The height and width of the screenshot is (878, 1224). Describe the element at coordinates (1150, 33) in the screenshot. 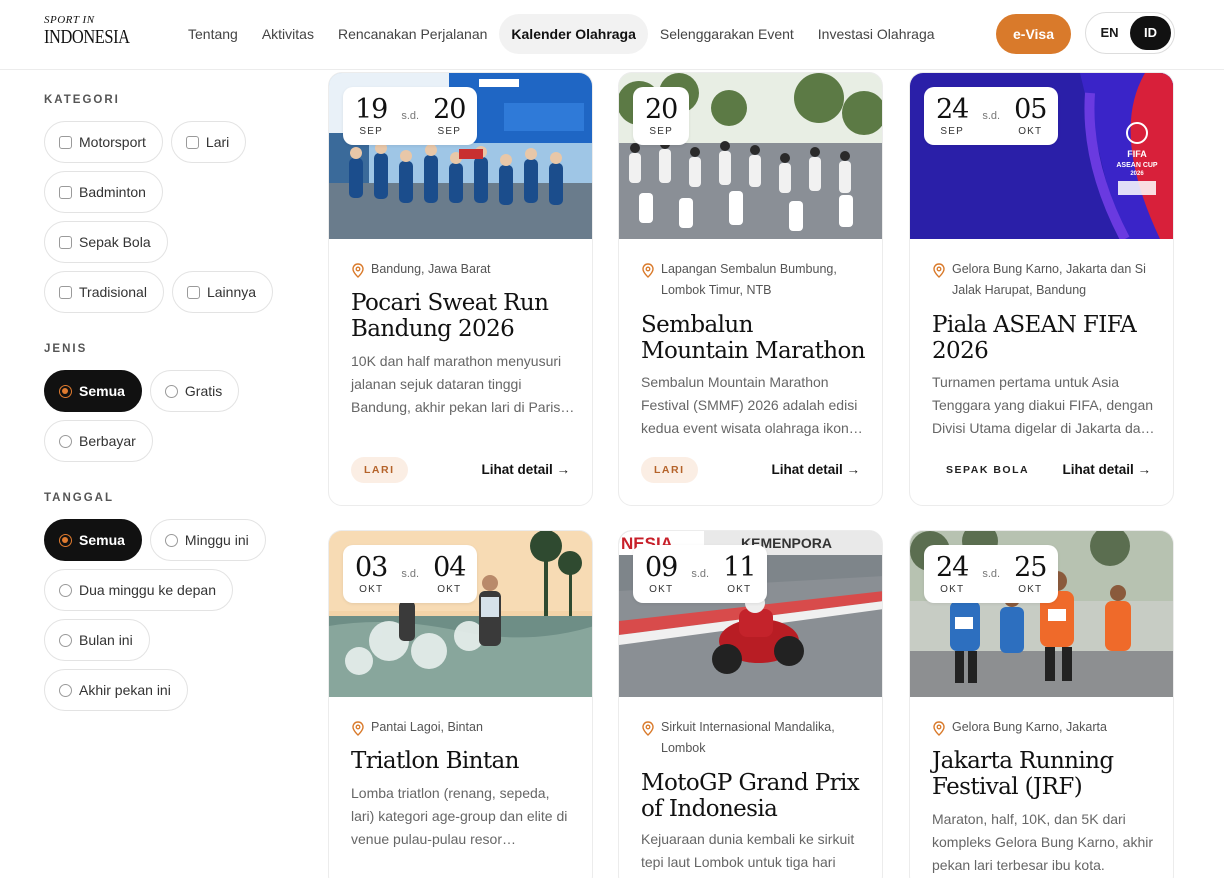

I see `lang-id-button: ID` at that location.